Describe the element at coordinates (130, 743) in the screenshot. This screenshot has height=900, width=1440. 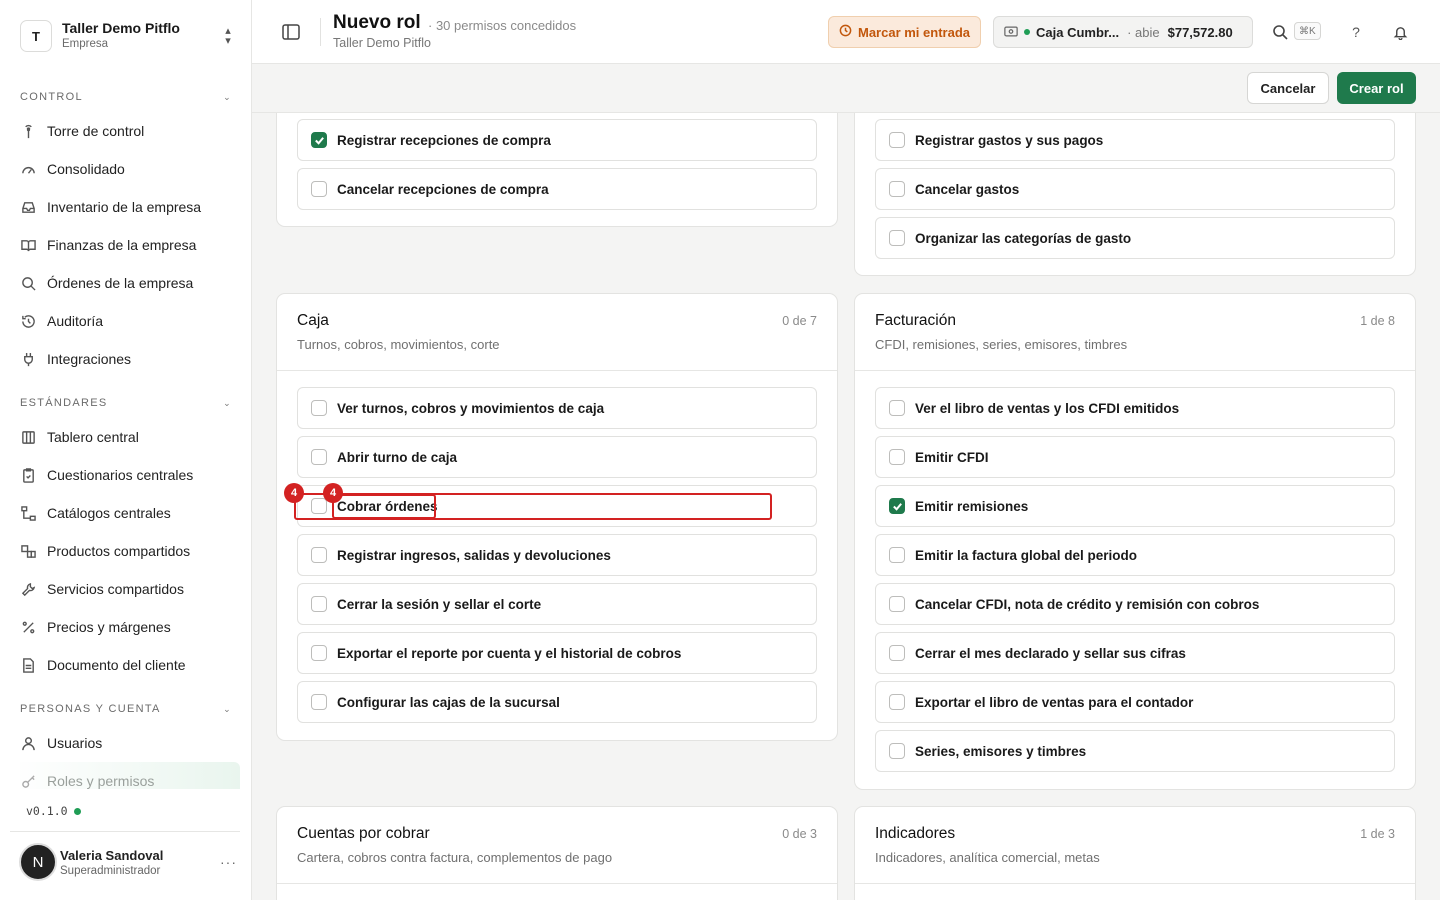
I see `sidebar-item-usuarios: Usuarios` at that location.